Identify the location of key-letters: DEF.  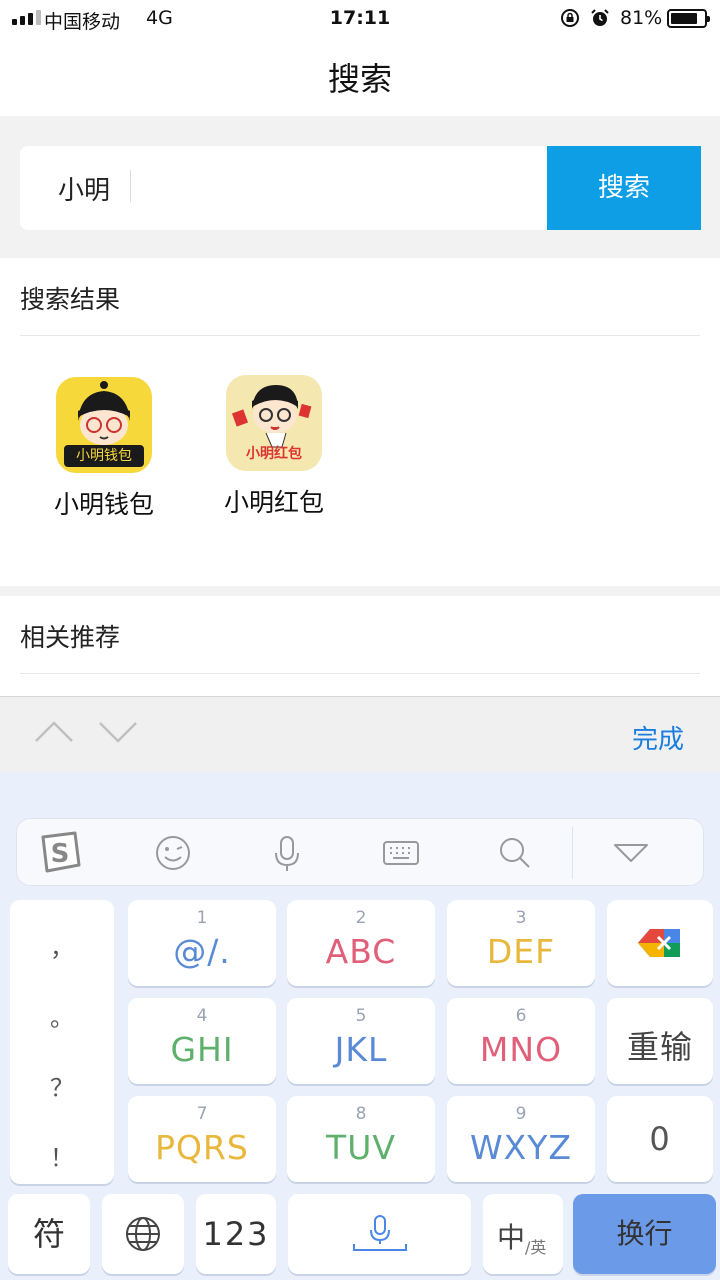
(521, 951).